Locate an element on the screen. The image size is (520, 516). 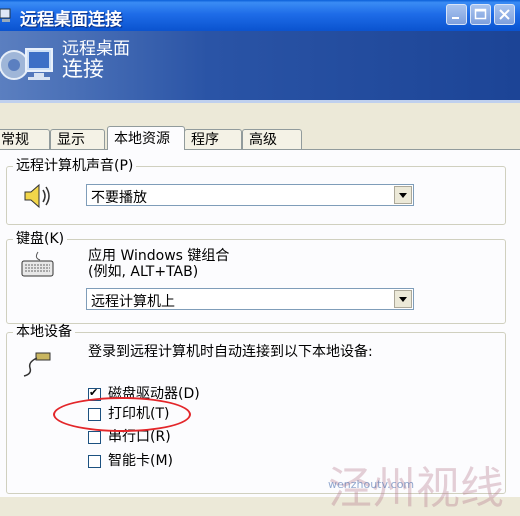
remote-desktop-icon is located at coordinates (26, 64).